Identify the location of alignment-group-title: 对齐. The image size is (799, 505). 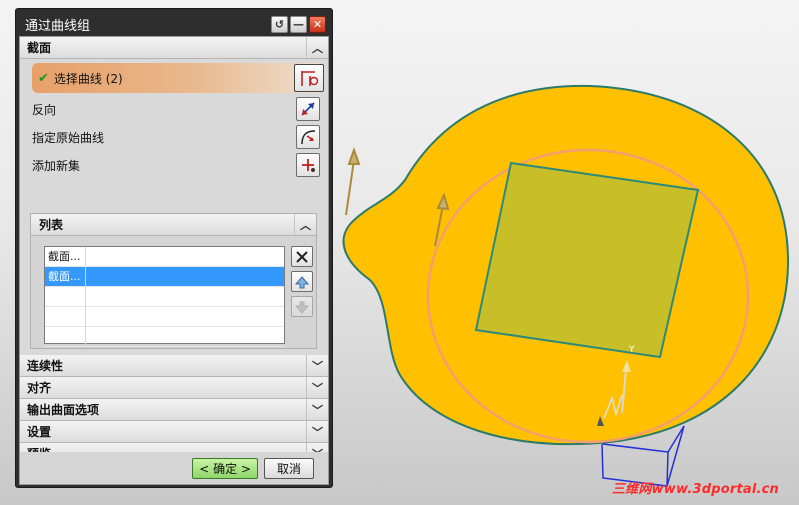
(39, 388).